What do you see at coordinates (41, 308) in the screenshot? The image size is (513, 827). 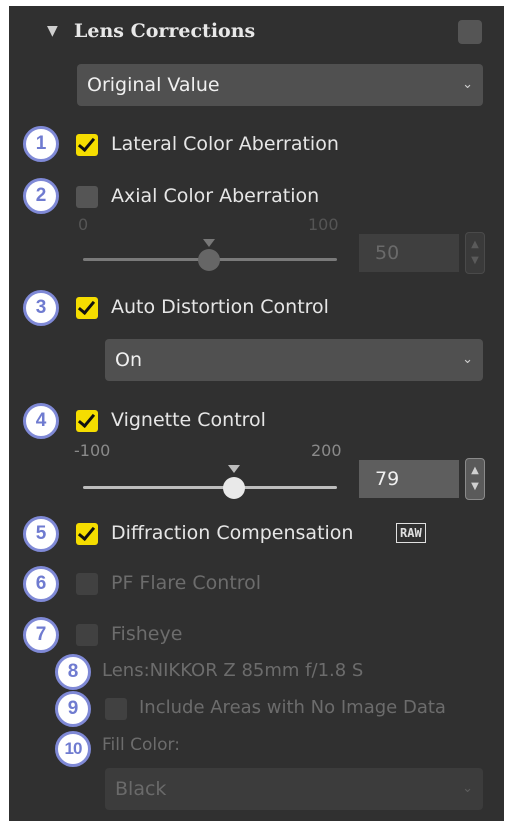 I see `callout-badge-3: 3` at bounding box center [41, 308].